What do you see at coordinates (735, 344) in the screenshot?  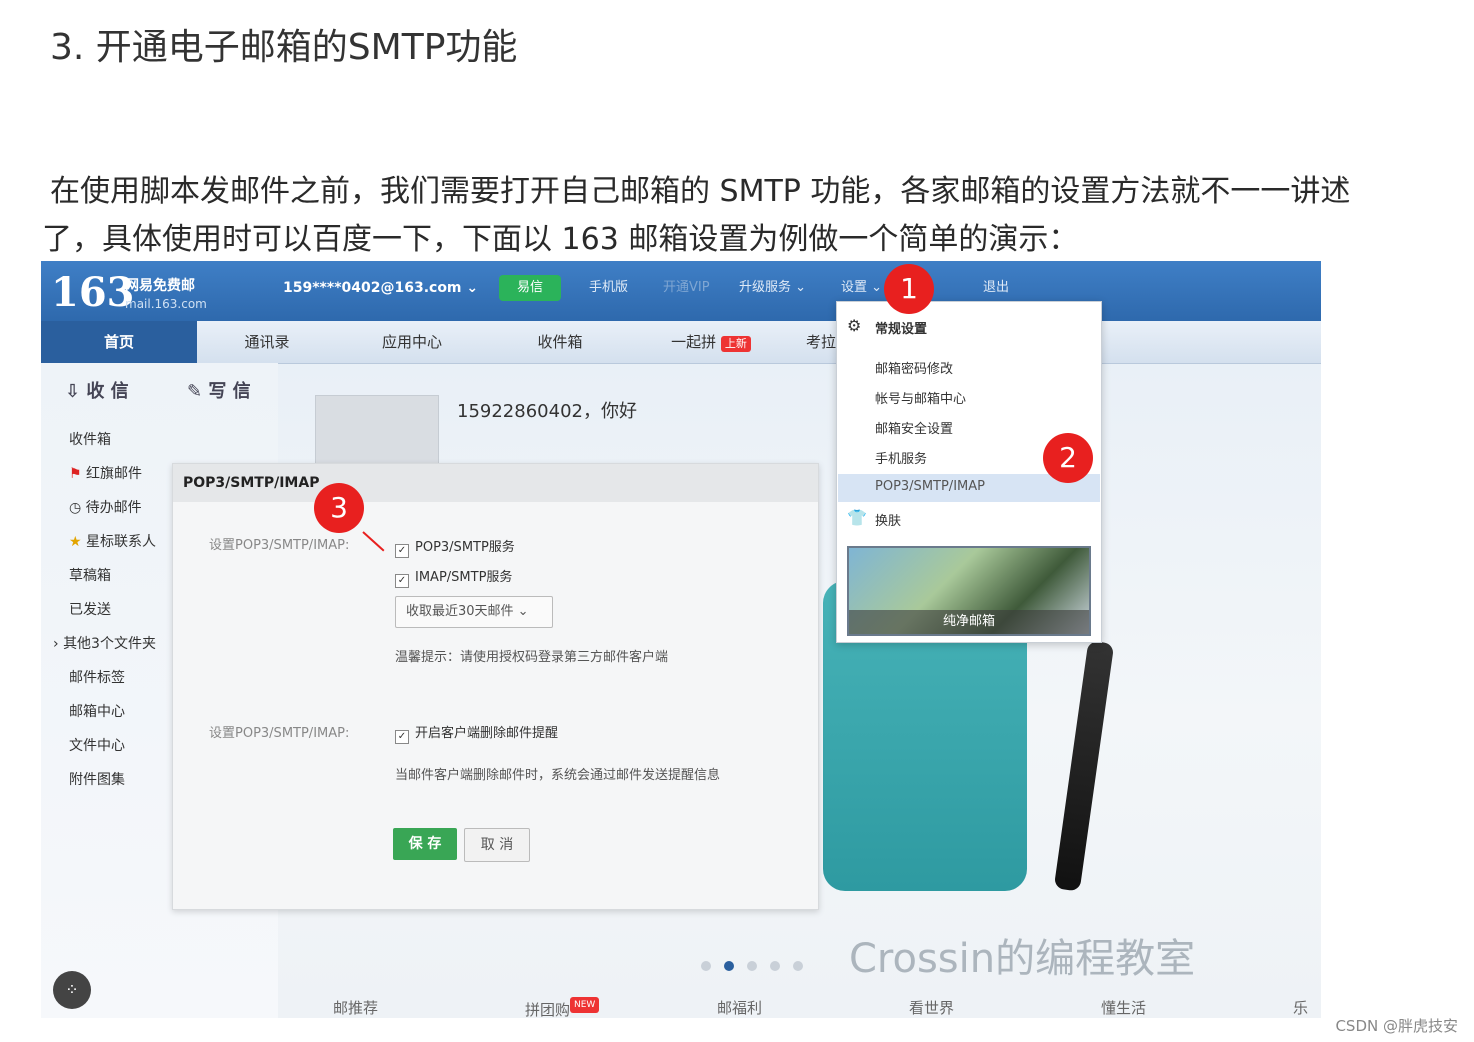 I see `new-badge: 上新` at bounding box center [735, 344].